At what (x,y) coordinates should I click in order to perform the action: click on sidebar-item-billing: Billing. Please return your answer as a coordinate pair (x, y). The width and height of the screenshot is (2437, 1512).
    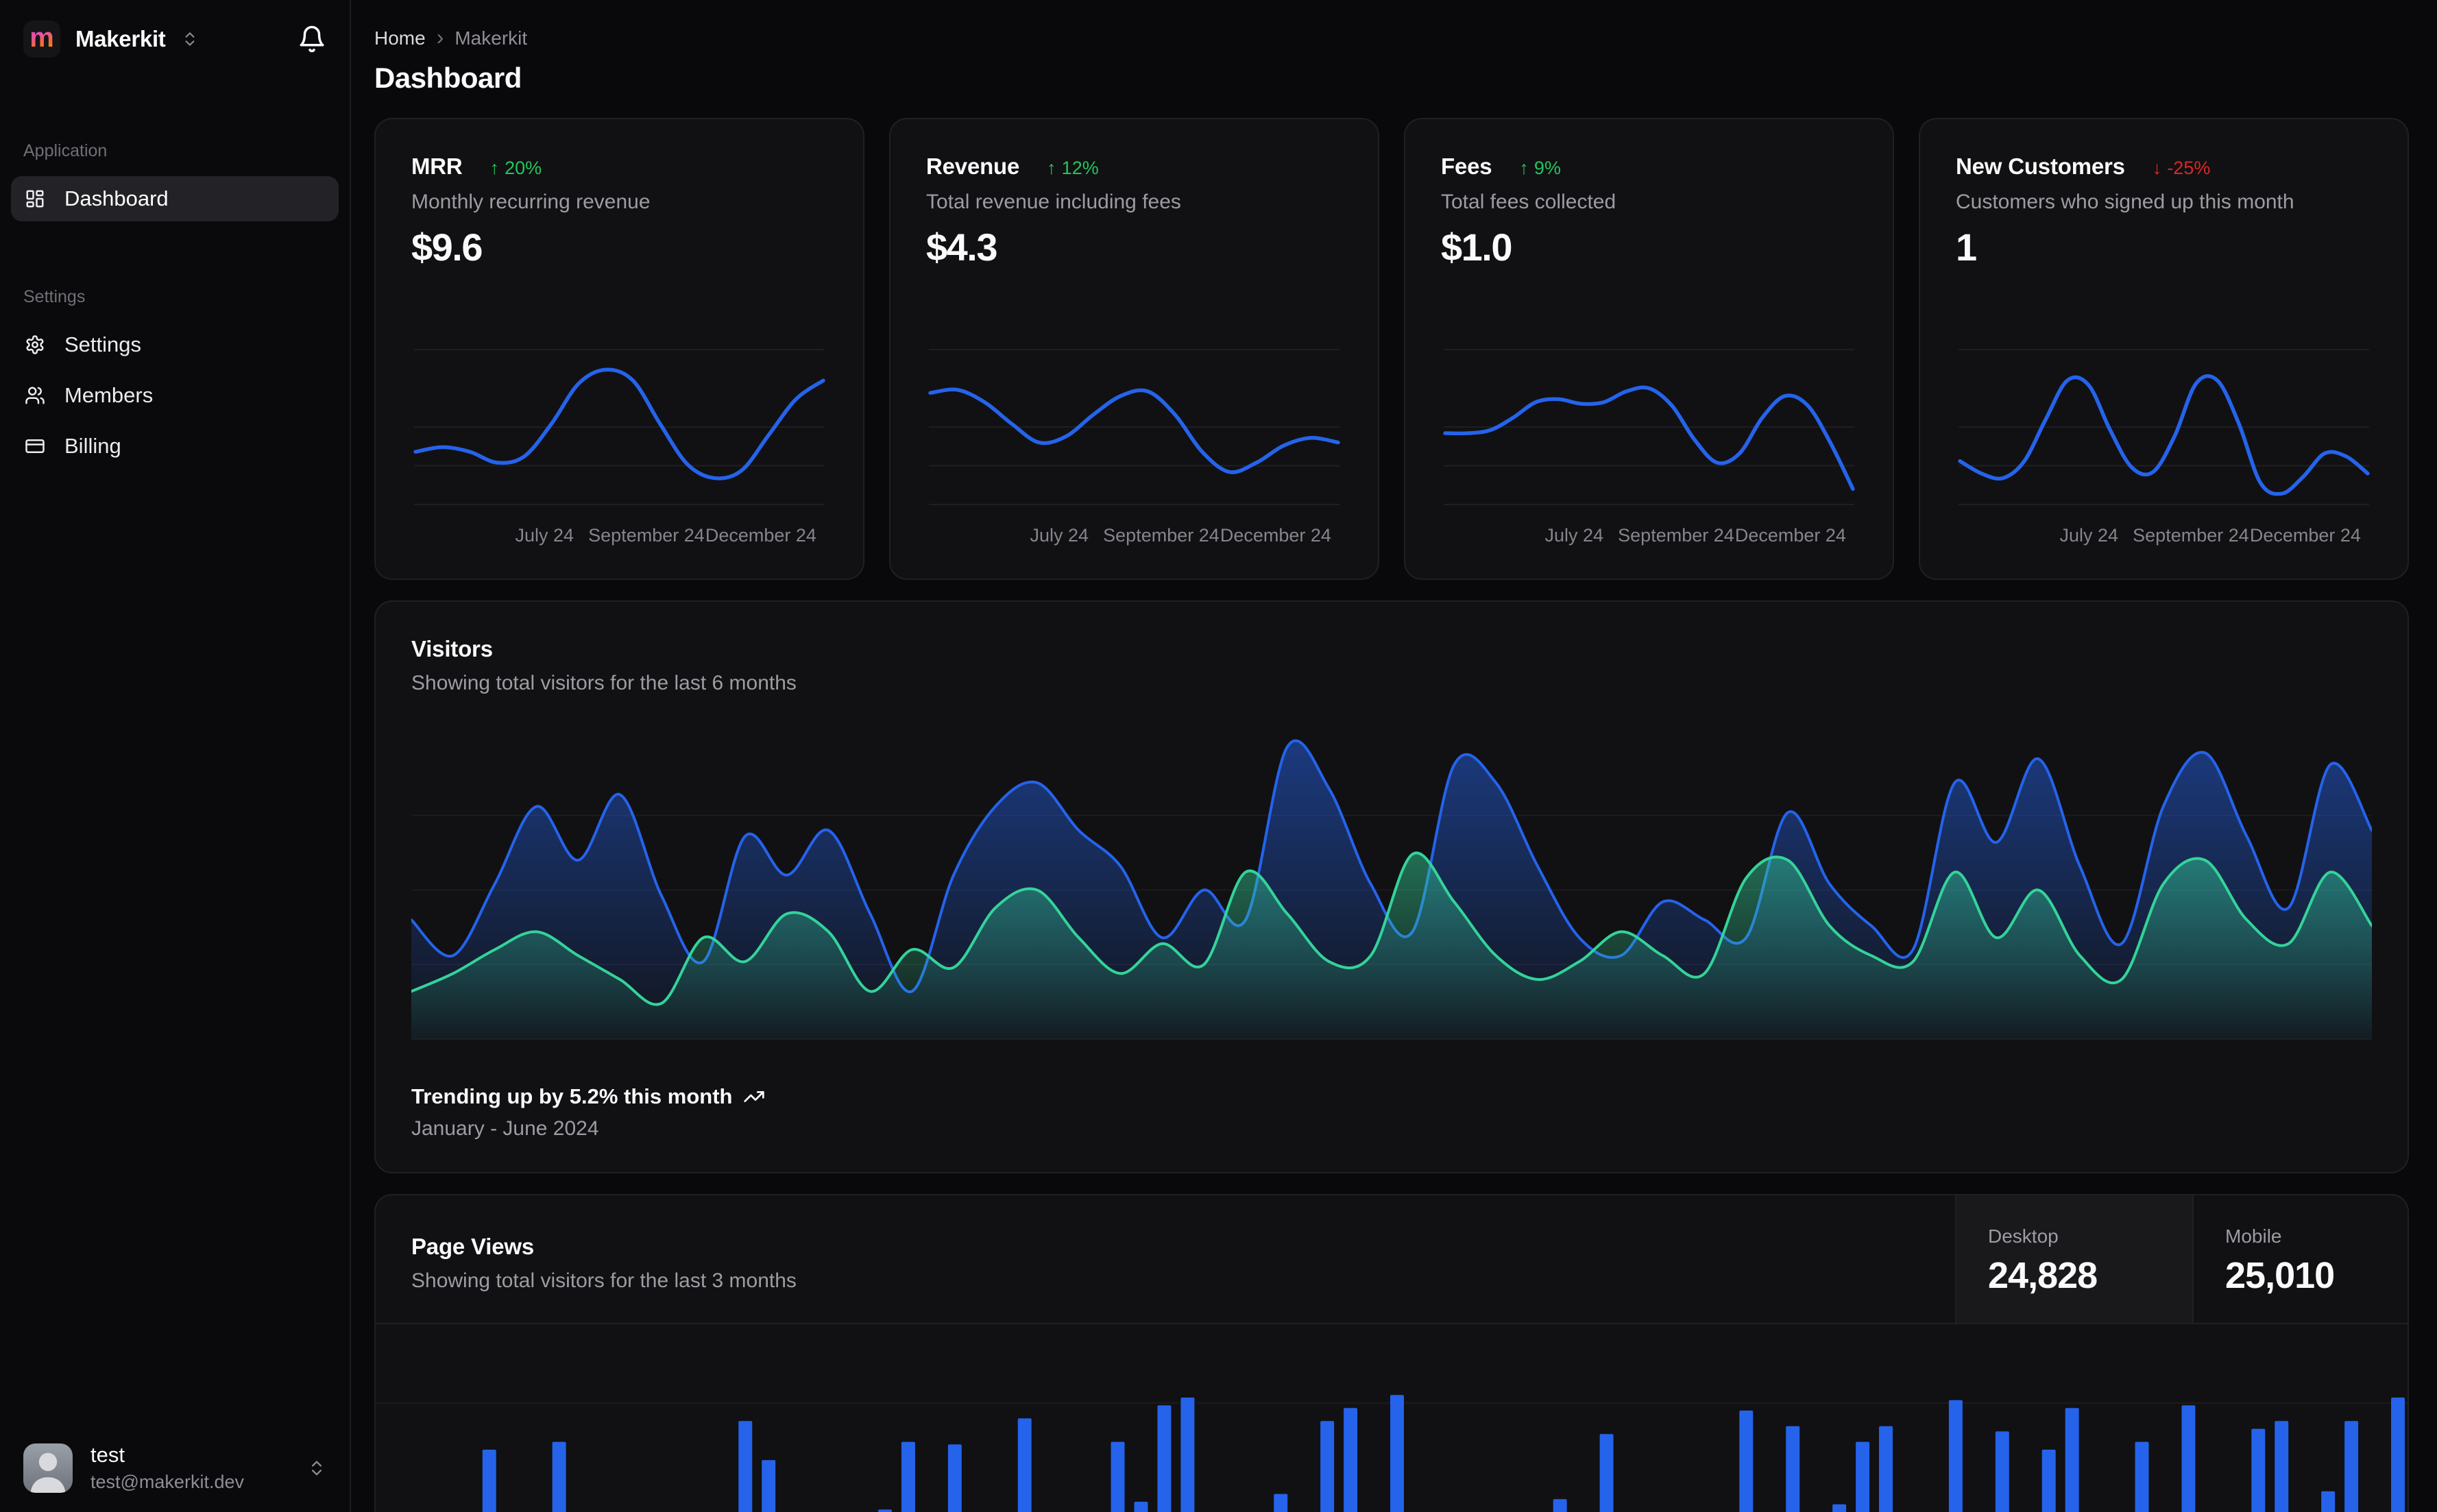
    Looking at the image, I should click on (175, 447).